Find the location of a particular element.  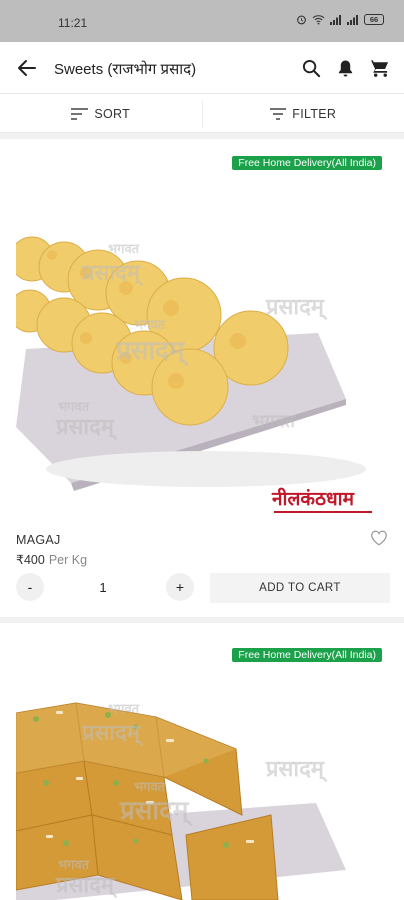

sort-icon is located at coordinates (80, 113).